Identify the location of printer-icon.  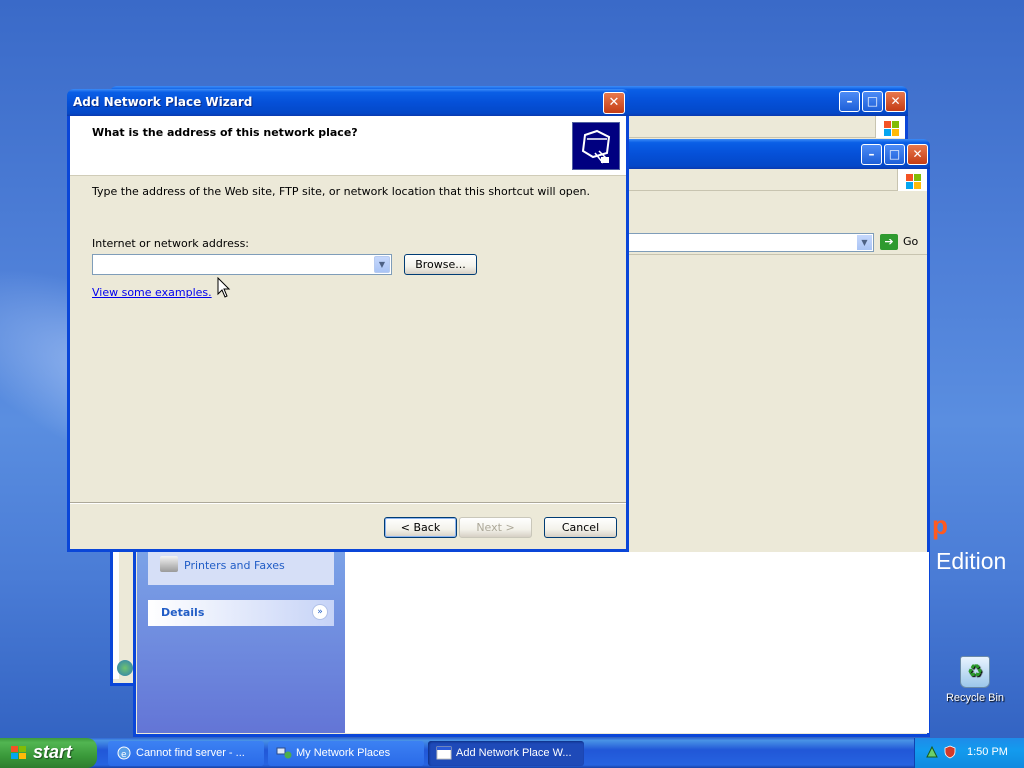
(169, 564).